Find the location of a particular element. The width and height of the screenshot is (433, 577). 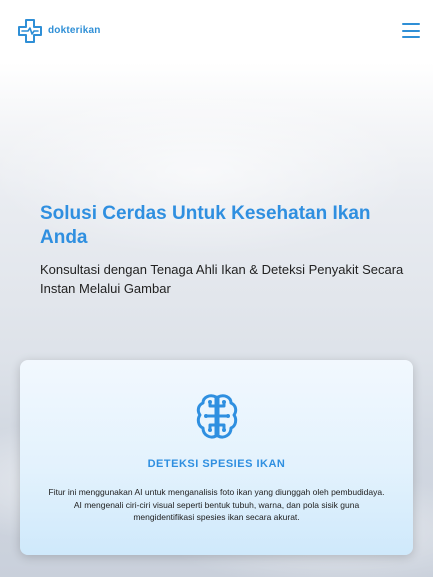

brand-name: dokterikan is located at coordinates (74, 30).